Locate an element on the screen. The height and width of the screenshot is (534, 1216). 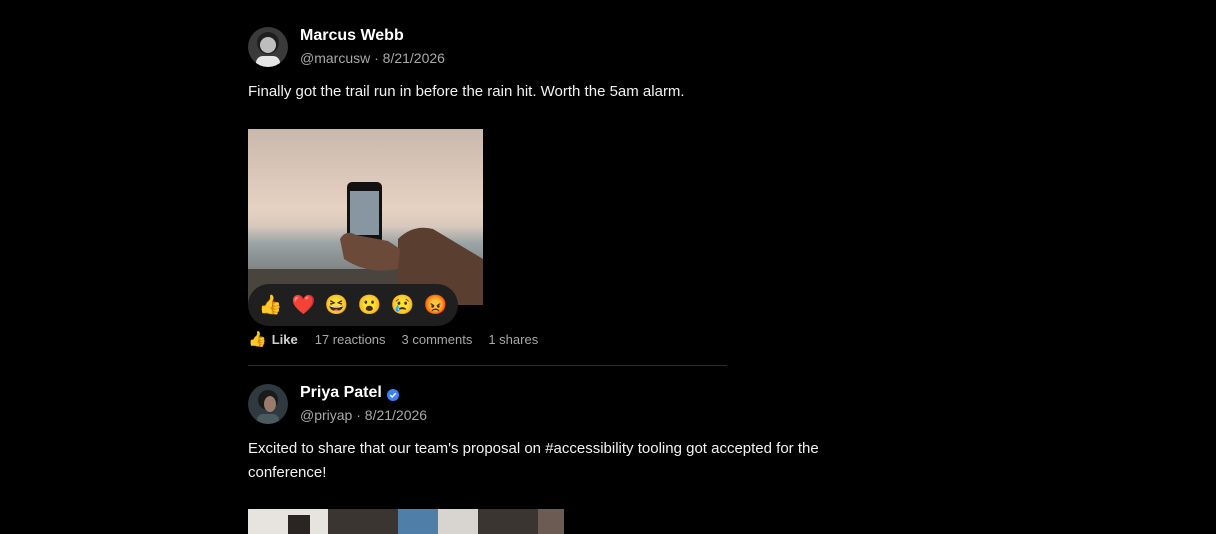
reaction-picker: 👍 ❤️ 😆 😮 😢 😡 is located at coordinates (353, 305).